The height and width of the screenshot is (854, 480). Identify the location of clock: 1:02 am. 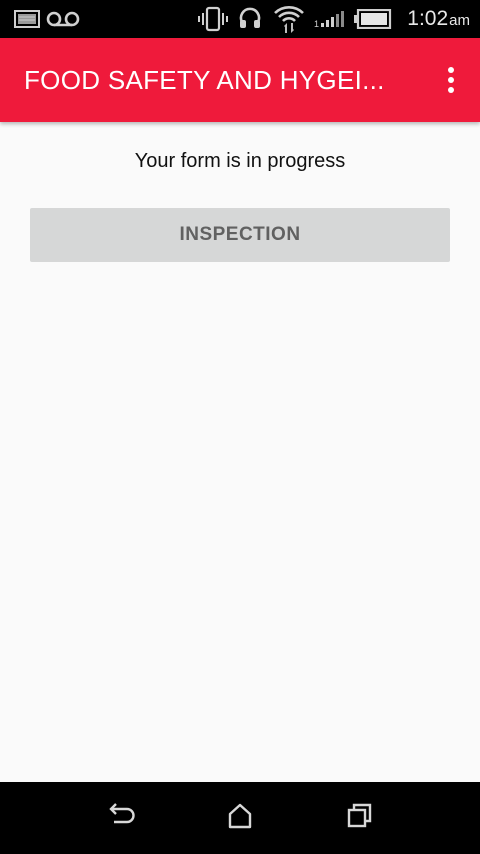
(438, 19).